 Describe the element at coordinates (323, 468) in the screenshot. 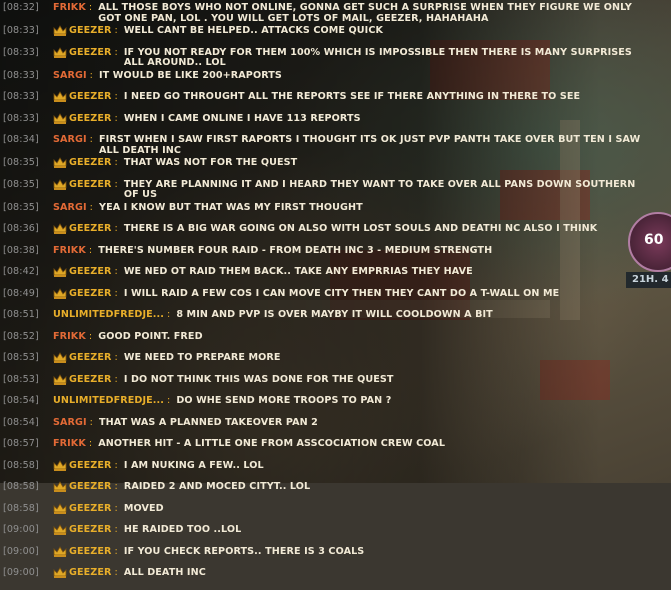

I see `chat-message: [08:58] GEEZER: I AM NUKING A FEW.. LOL` at that location.